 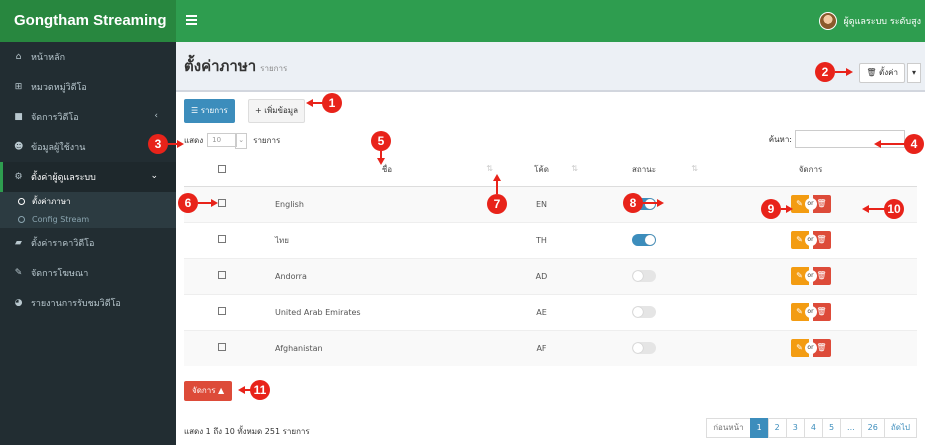 I want to click on language-code: AD, so click(x=541, y=275).